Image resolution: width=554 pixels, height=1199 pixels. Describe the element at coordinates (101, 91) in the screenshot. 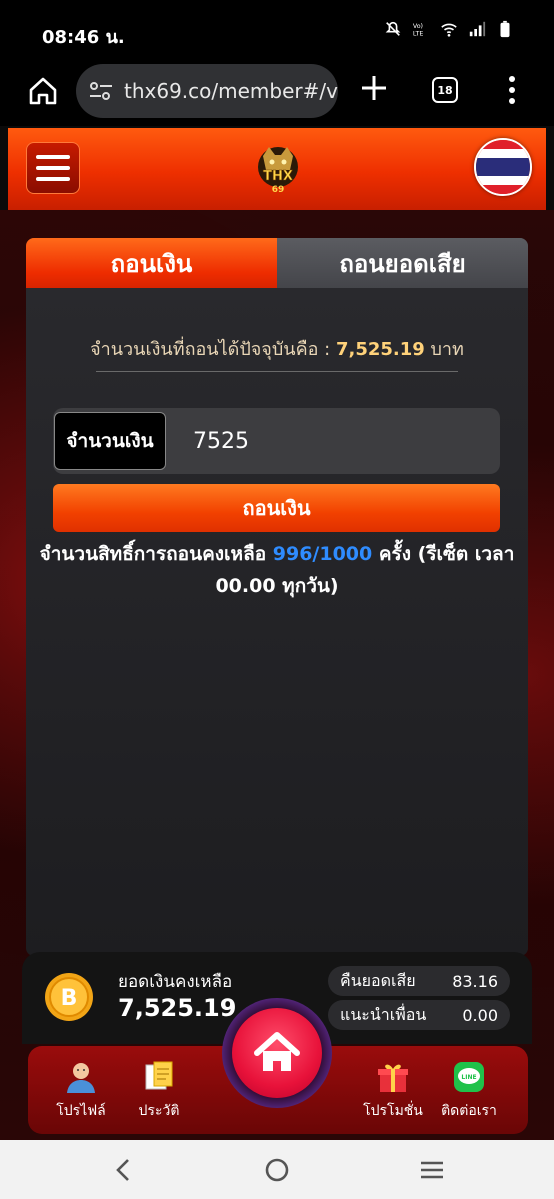

I see `site-settings-icon` at that location.